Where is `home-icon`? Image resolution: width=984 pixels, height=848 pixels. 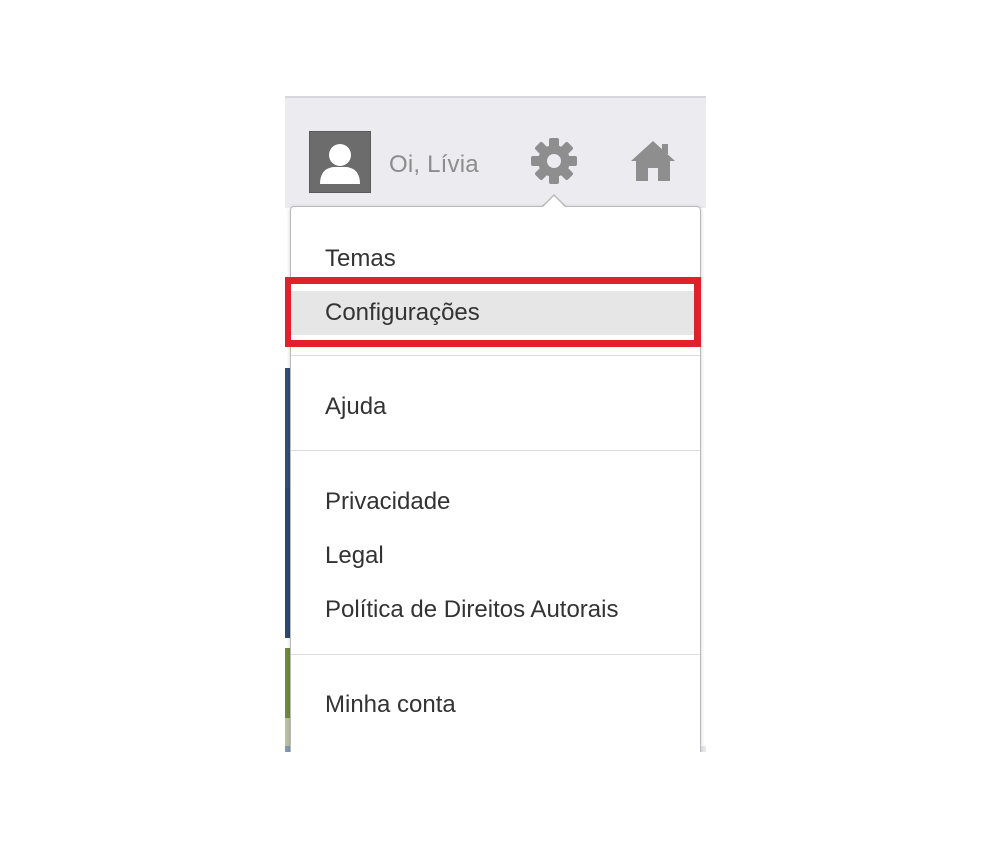 home-icon is located at coordinates (653, 161).